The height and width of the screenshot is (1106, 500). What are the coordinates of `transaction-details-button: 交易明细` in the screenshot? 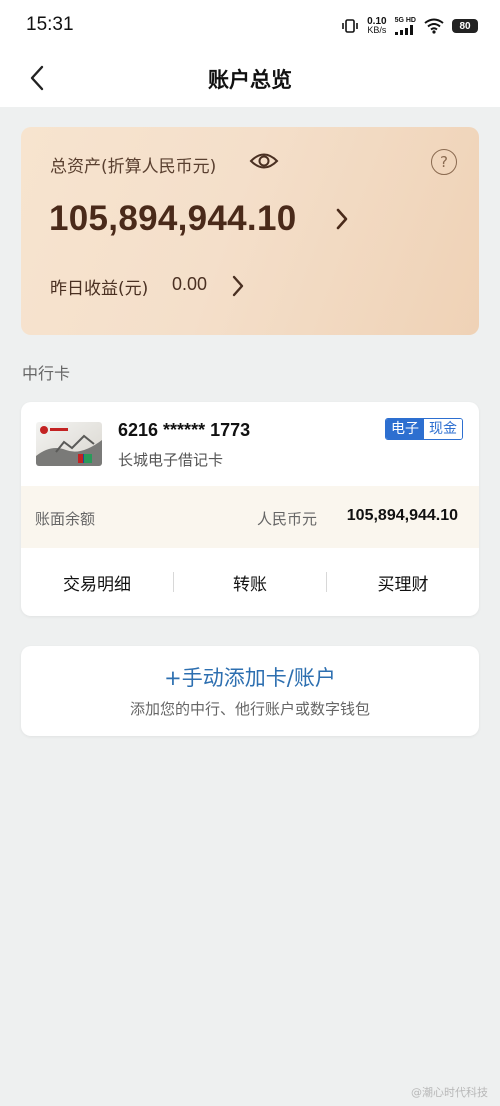 It's located at (97, 582).